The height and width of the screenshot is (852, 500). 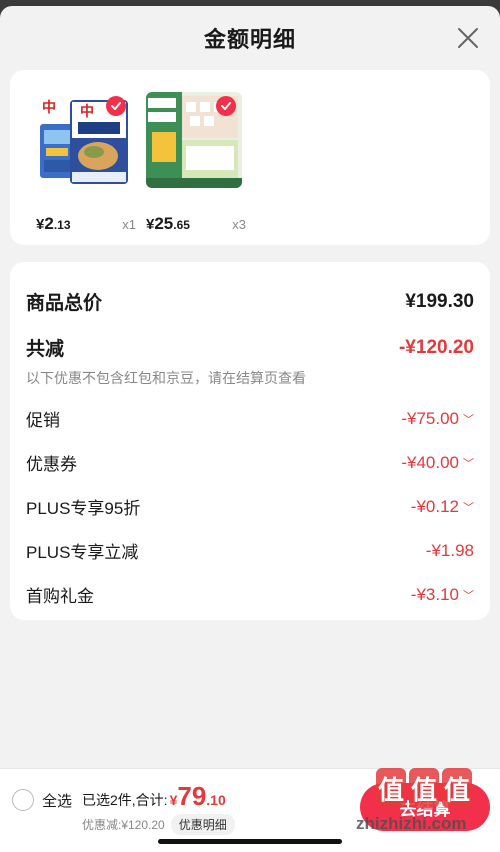 I want to click on select-all-radio, so click(x=23, y=800).